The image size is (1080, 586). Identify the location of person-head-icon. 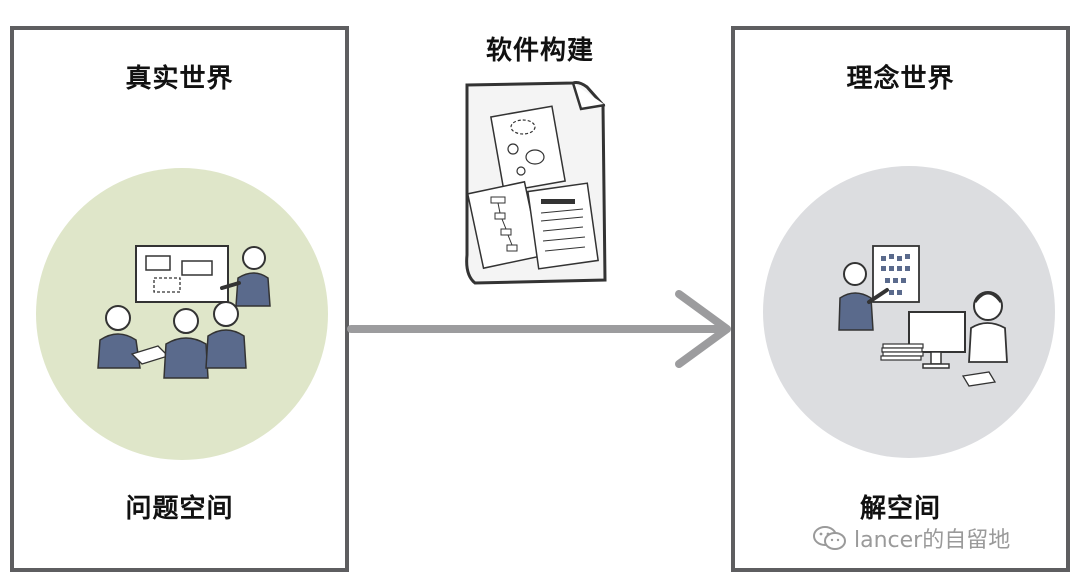
(118, 318).